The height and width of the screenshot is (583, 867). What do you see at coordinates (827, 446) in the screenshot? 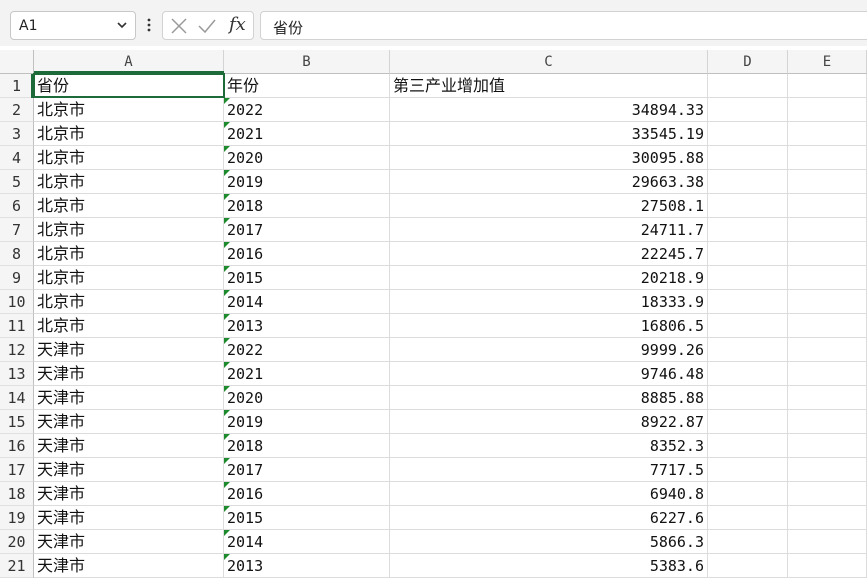
I see `cell-e16` at bounding box center [827, 446].